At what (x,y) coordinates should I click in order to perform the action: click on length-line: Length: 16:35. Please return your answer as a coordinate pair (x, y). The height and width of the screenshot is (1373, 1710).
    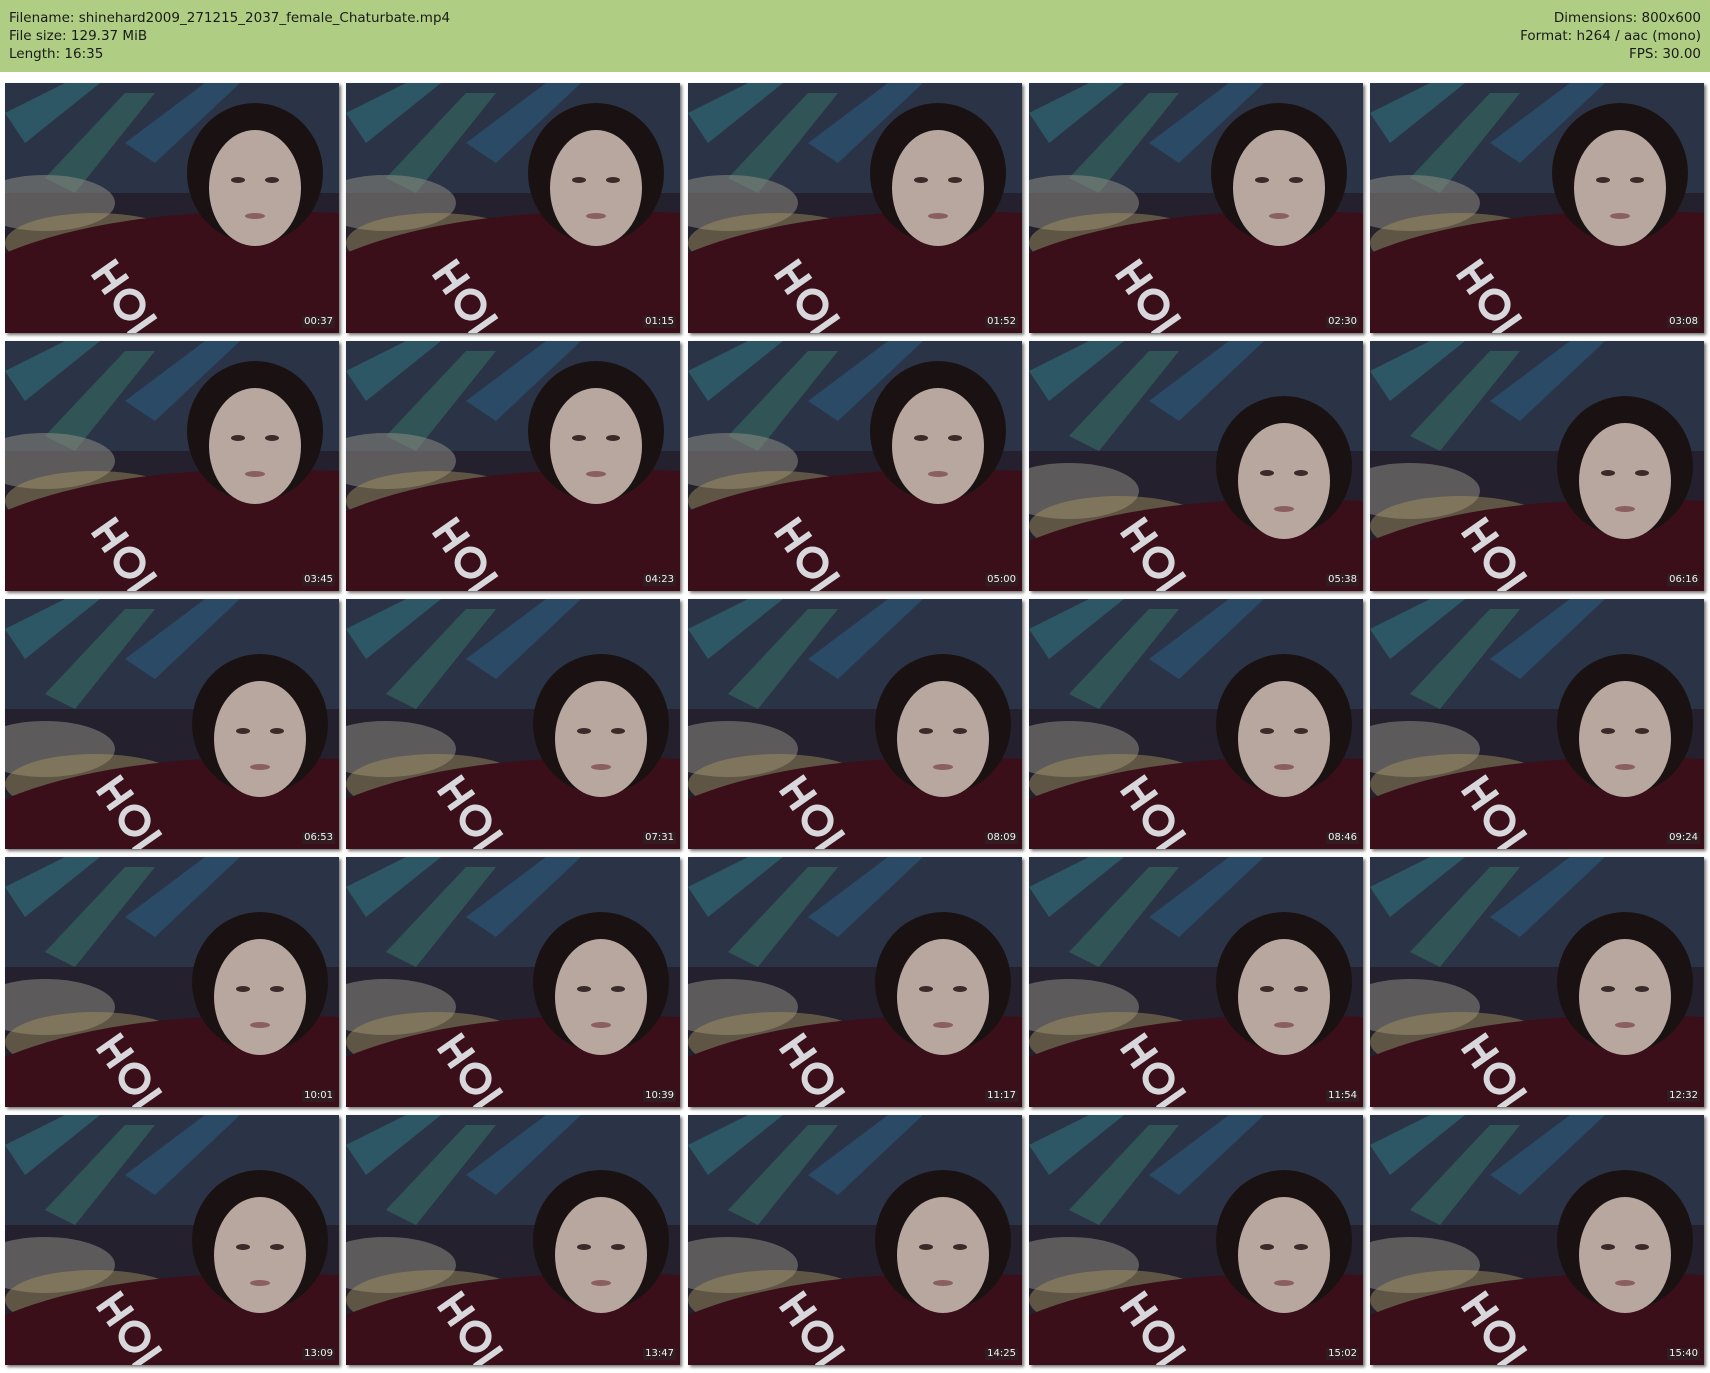
    Looking at the image, I should click on (56, 54).